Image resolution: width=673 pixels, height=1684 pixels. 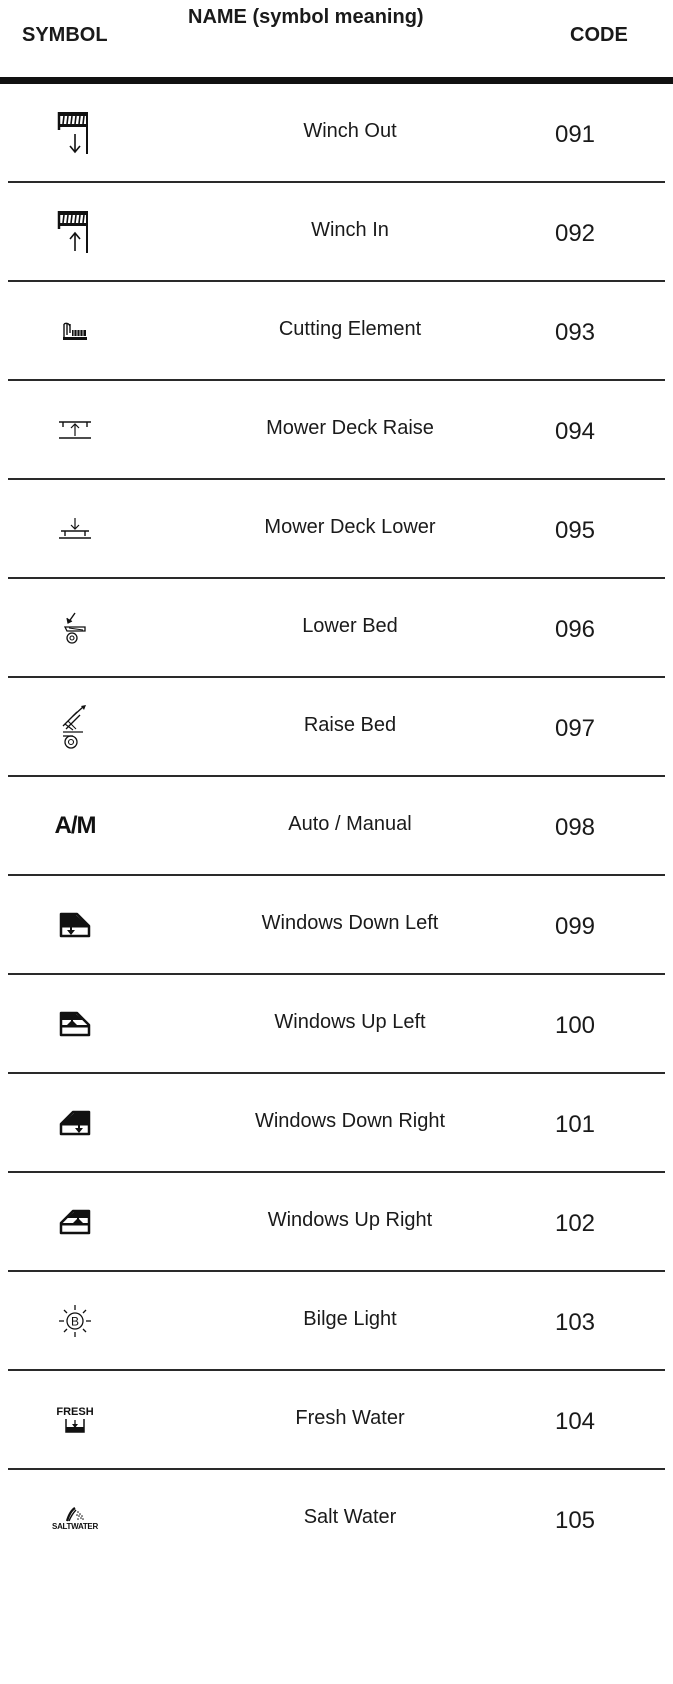 I want to click on raise-bed-icon, so click(x=75, y=726).